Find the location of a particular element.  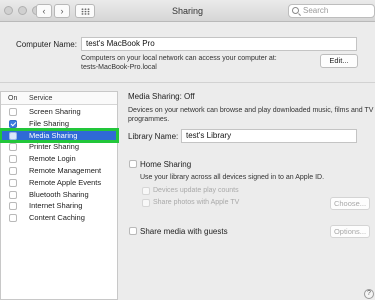

service-label: Screen Sharing is located at coordinates (55, 111).